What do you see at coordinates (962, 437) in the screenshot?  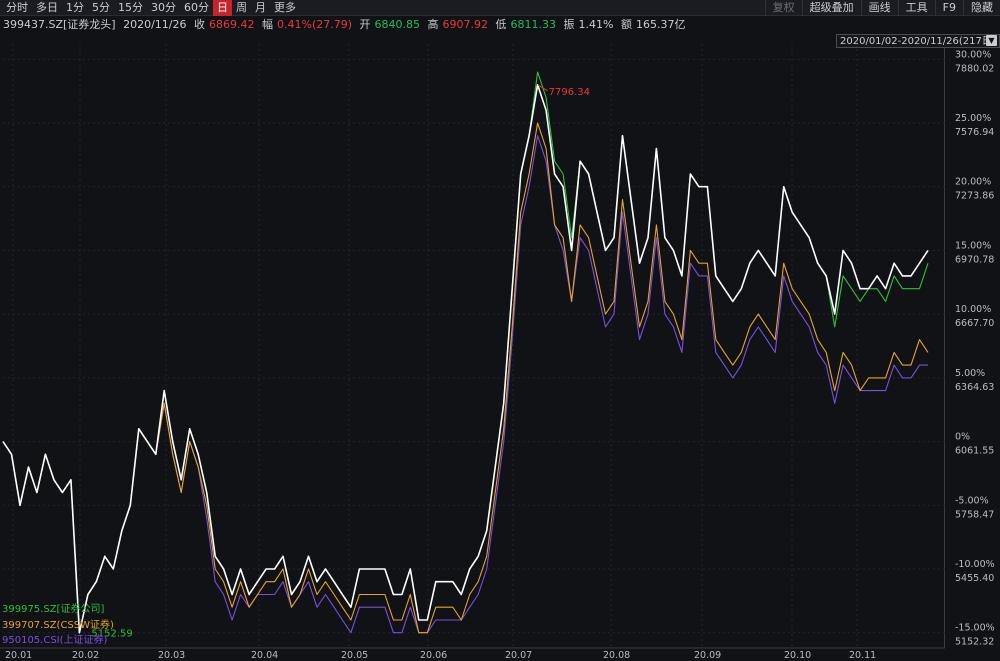 I see `y-tick-pct-label: 0%` at bounding box center [962, 437].